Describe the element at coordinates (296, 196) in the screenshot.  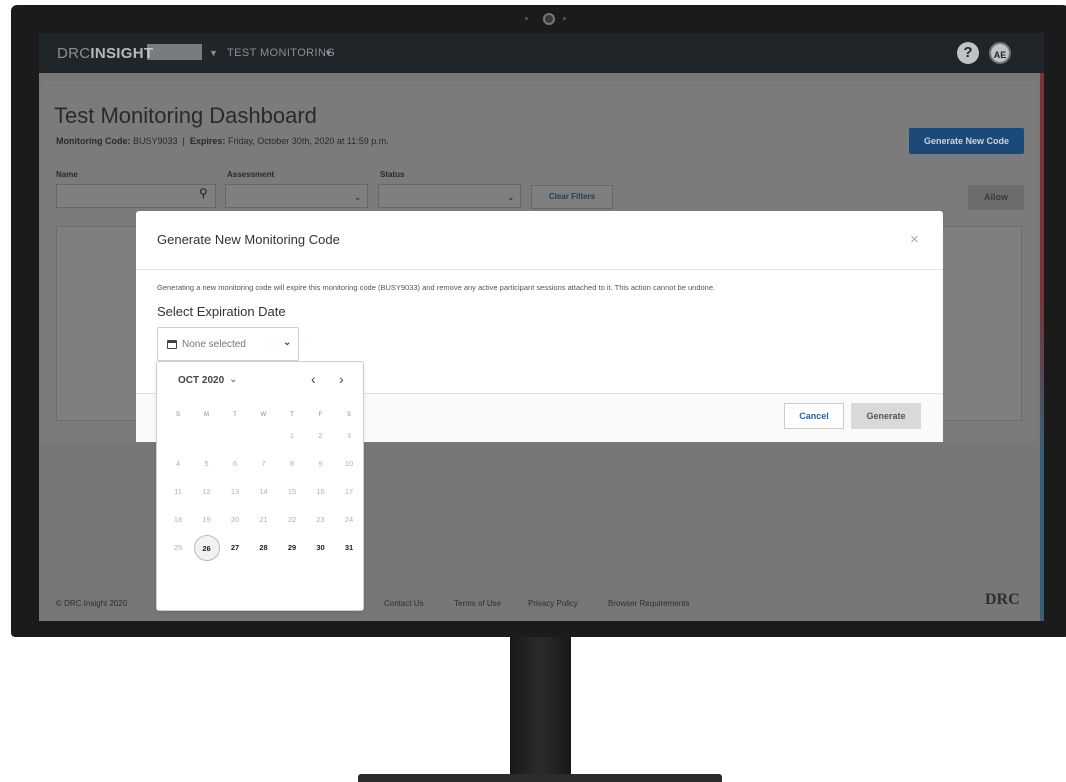
I see `assessment-select` at that location.